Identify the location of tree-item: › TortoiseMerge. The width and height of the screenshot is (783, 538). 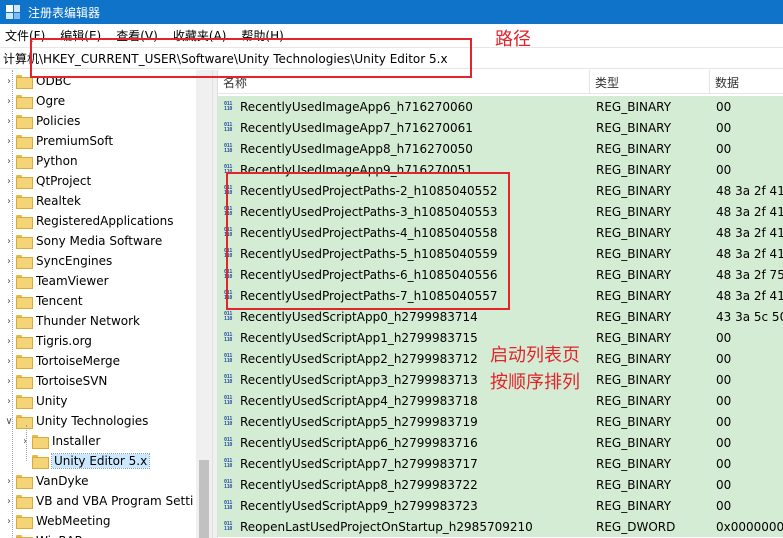
(62, 361).